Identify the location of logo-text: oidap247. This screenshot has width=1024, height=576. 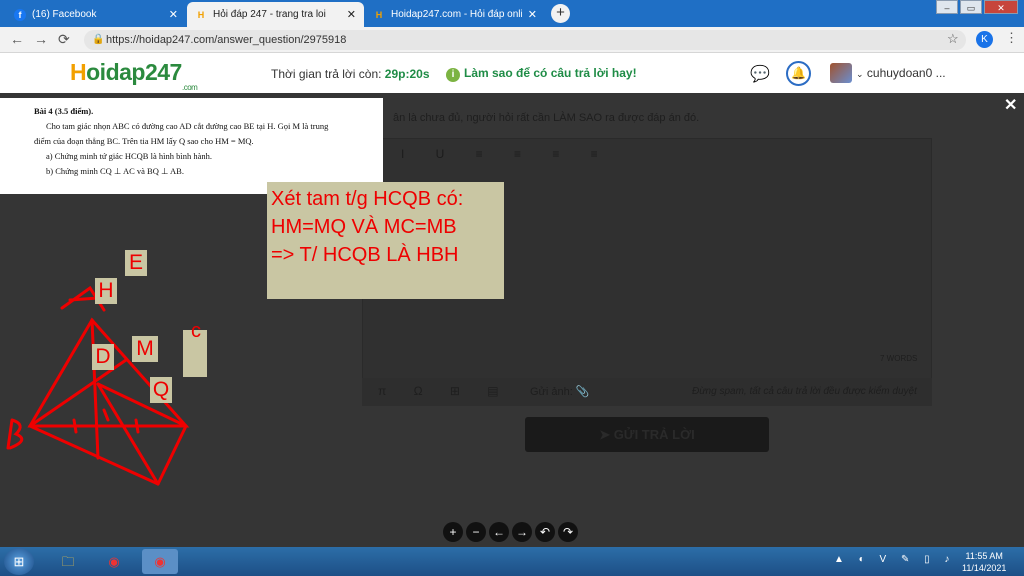
(134, 72).